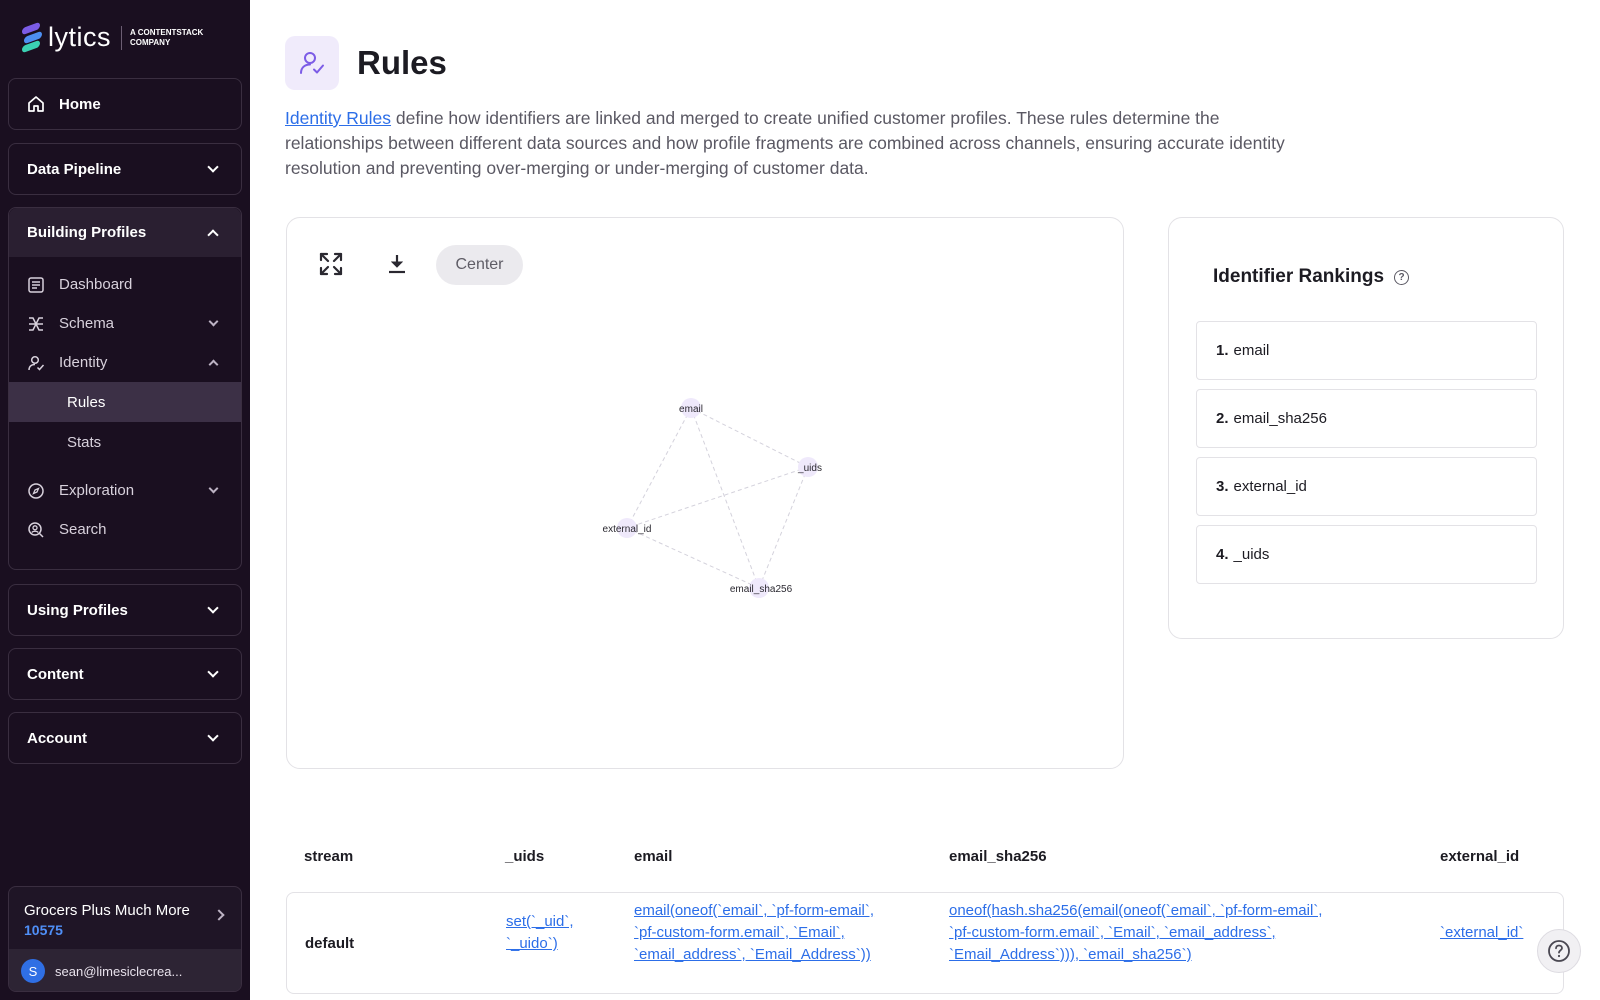 The image size is (1600, 1000). Describe the element at coordinates (83, 362) in the screenshot. I see `sidebar-item-identity-label: Identity` at that location.